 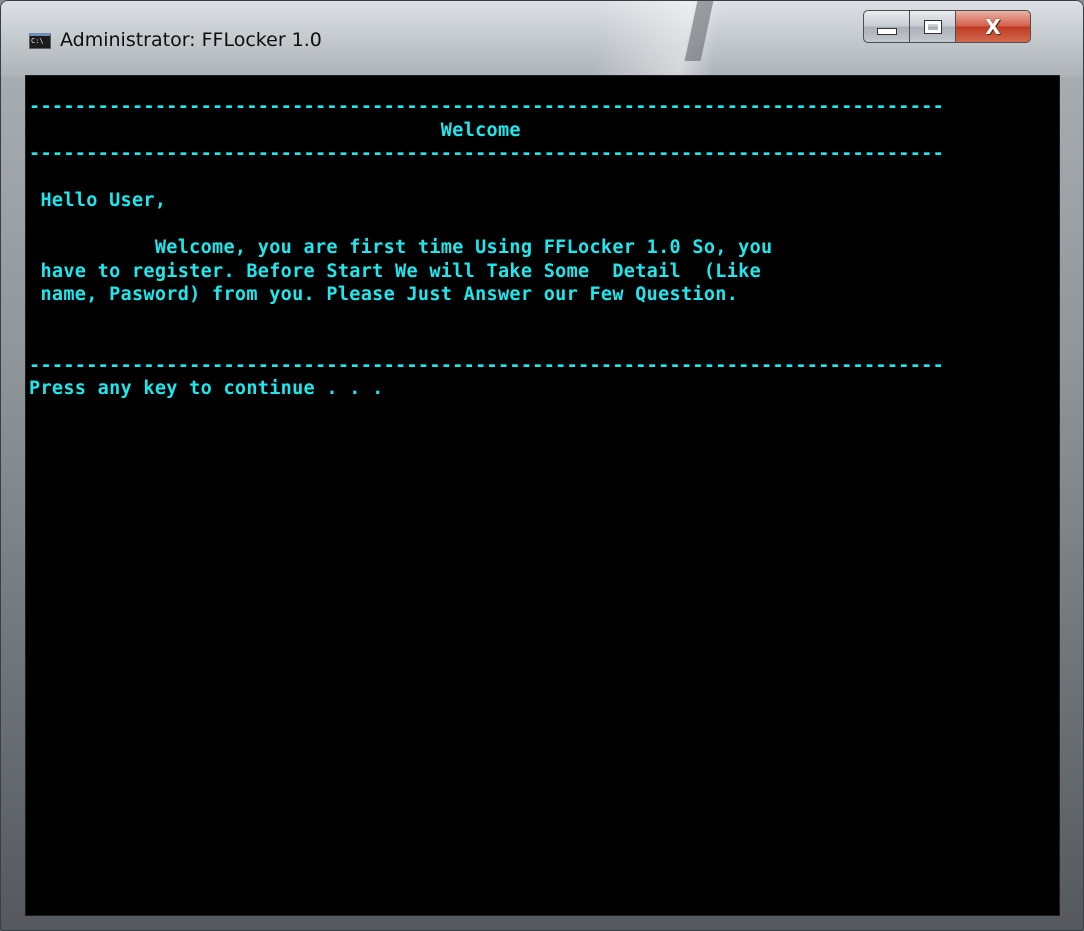 I want to click on maximize-button, so click(x=933, y=26).